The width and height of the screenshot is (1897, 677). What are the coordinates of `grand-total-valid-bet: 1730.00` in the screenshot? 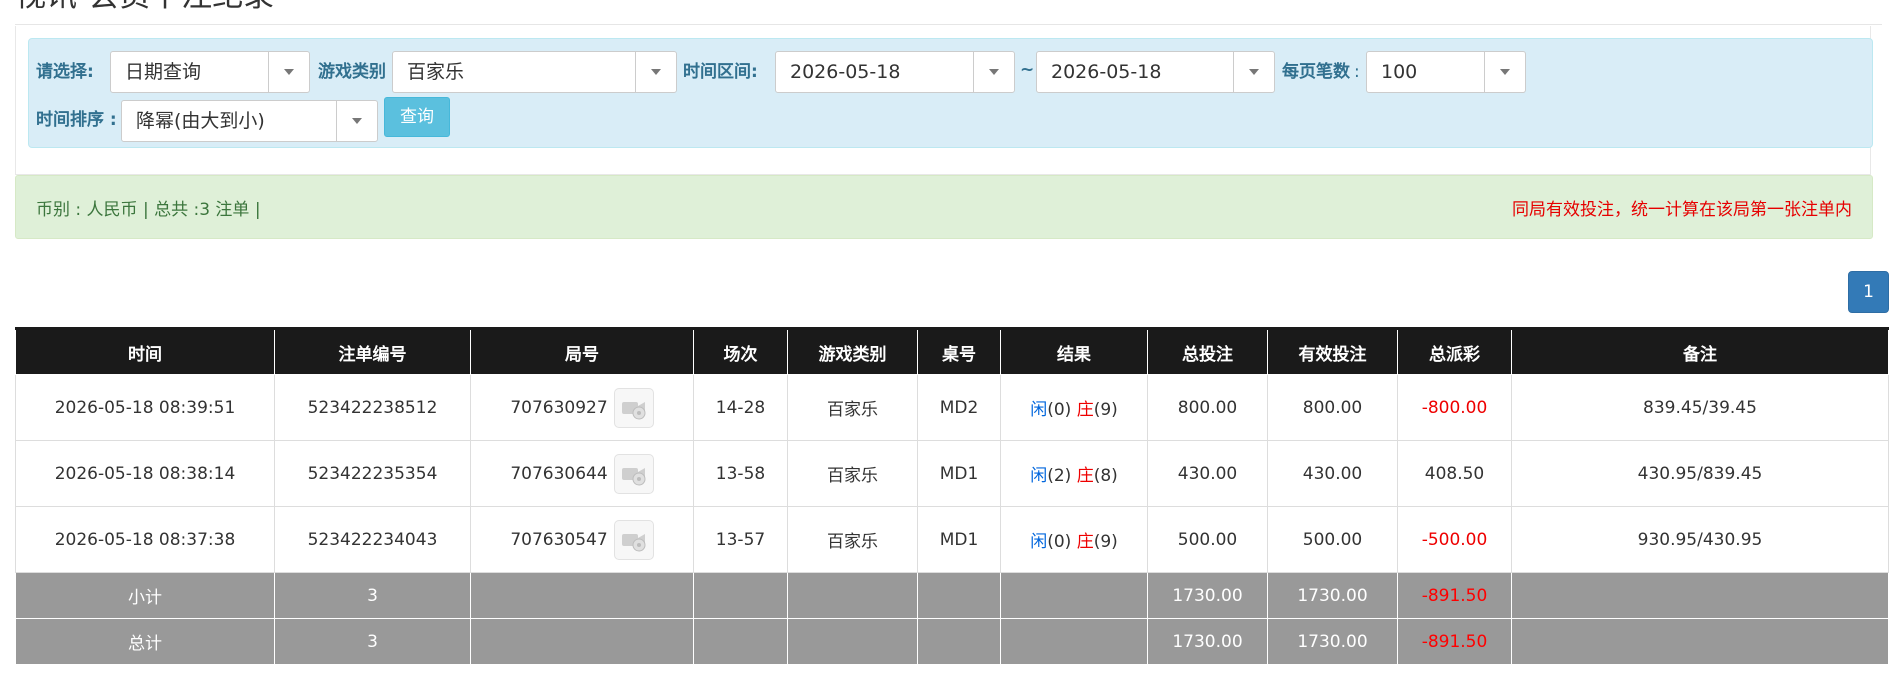 It's located at (1332, 641).